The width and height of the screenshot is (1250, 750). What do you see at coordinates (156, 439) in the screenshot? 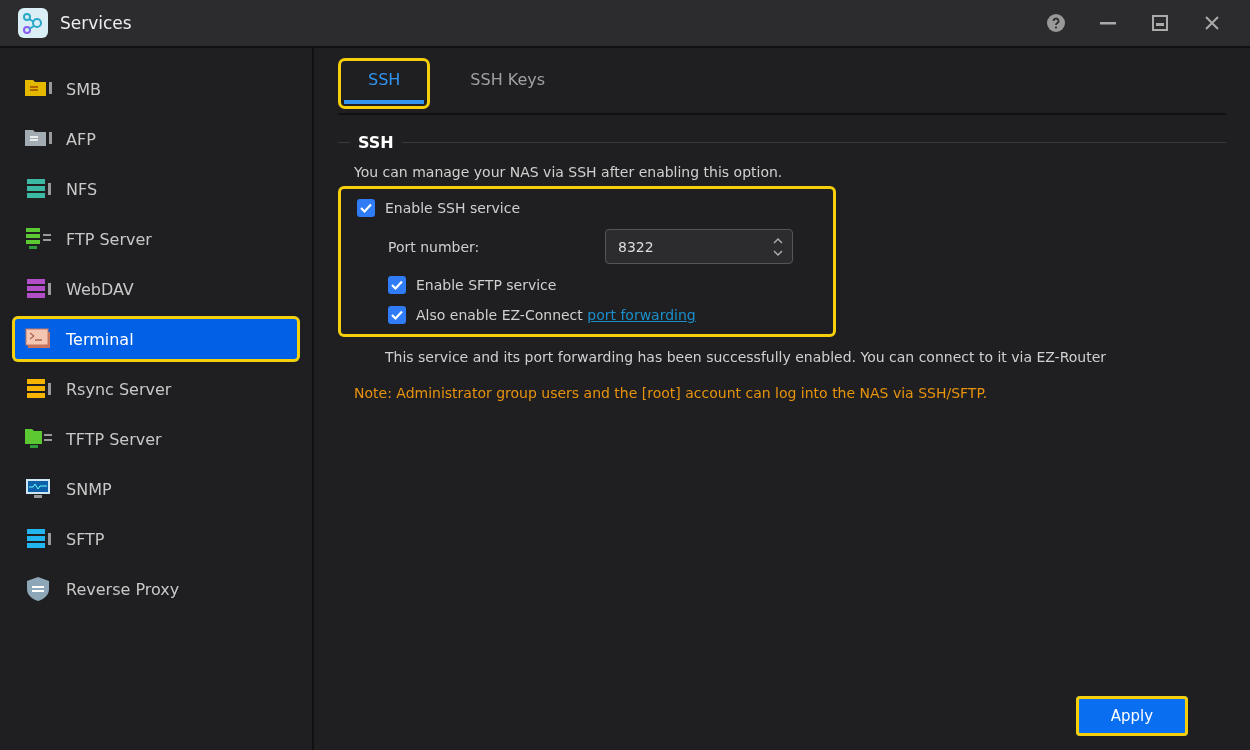
I see `sidebar-item: TFTP Server` at bounding box center [156, 439].